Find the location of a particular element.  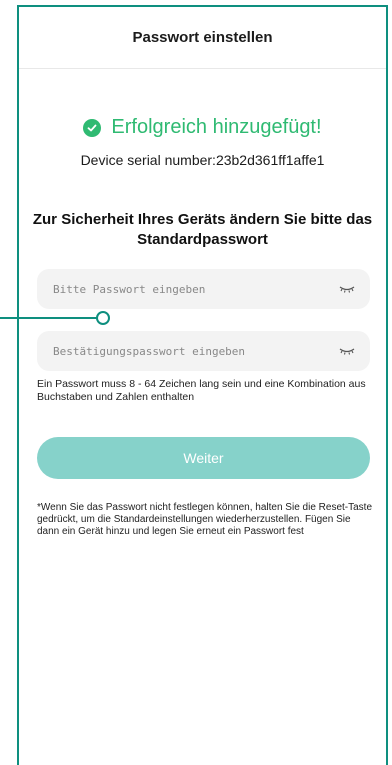

password-field is located at coordinates (203, 289).